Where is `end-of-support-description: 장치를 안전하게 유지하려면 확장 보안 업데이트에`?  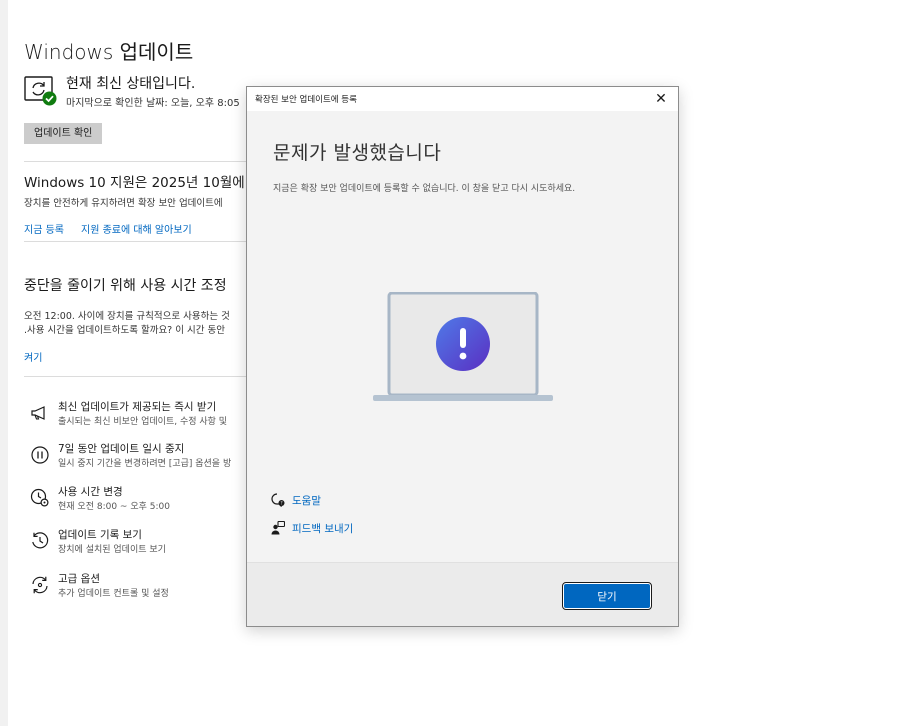
end-of-support-description: 장치를 안전하게 유지하려면 확장 보안 업데이트에 is located at coordinates (123, 203).